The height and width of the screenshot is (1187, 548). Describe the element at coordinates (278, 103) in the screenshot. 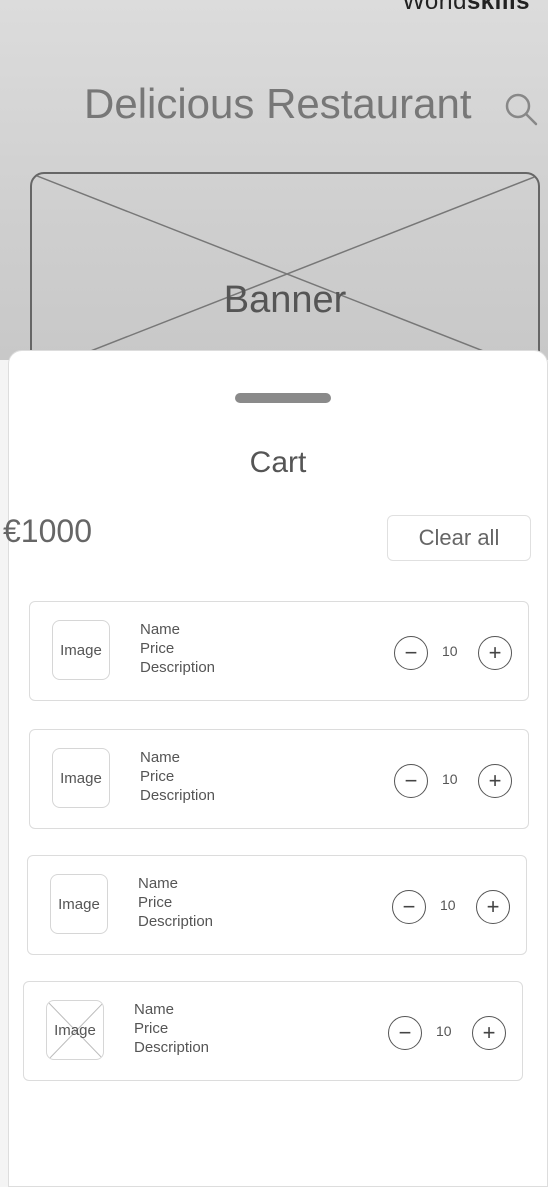

I see `site-title: Delicious Restaurant` at that location.